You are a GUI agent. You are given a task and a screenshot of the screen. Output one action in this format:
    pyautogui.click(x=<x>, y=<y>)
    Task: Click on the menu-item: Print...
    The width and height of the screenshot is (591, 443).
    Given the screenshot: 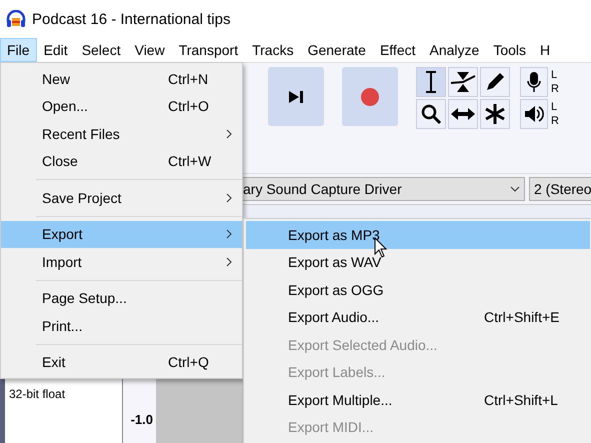 What is the action you would take?
    pyautogui.click(x=121, y=326)
    